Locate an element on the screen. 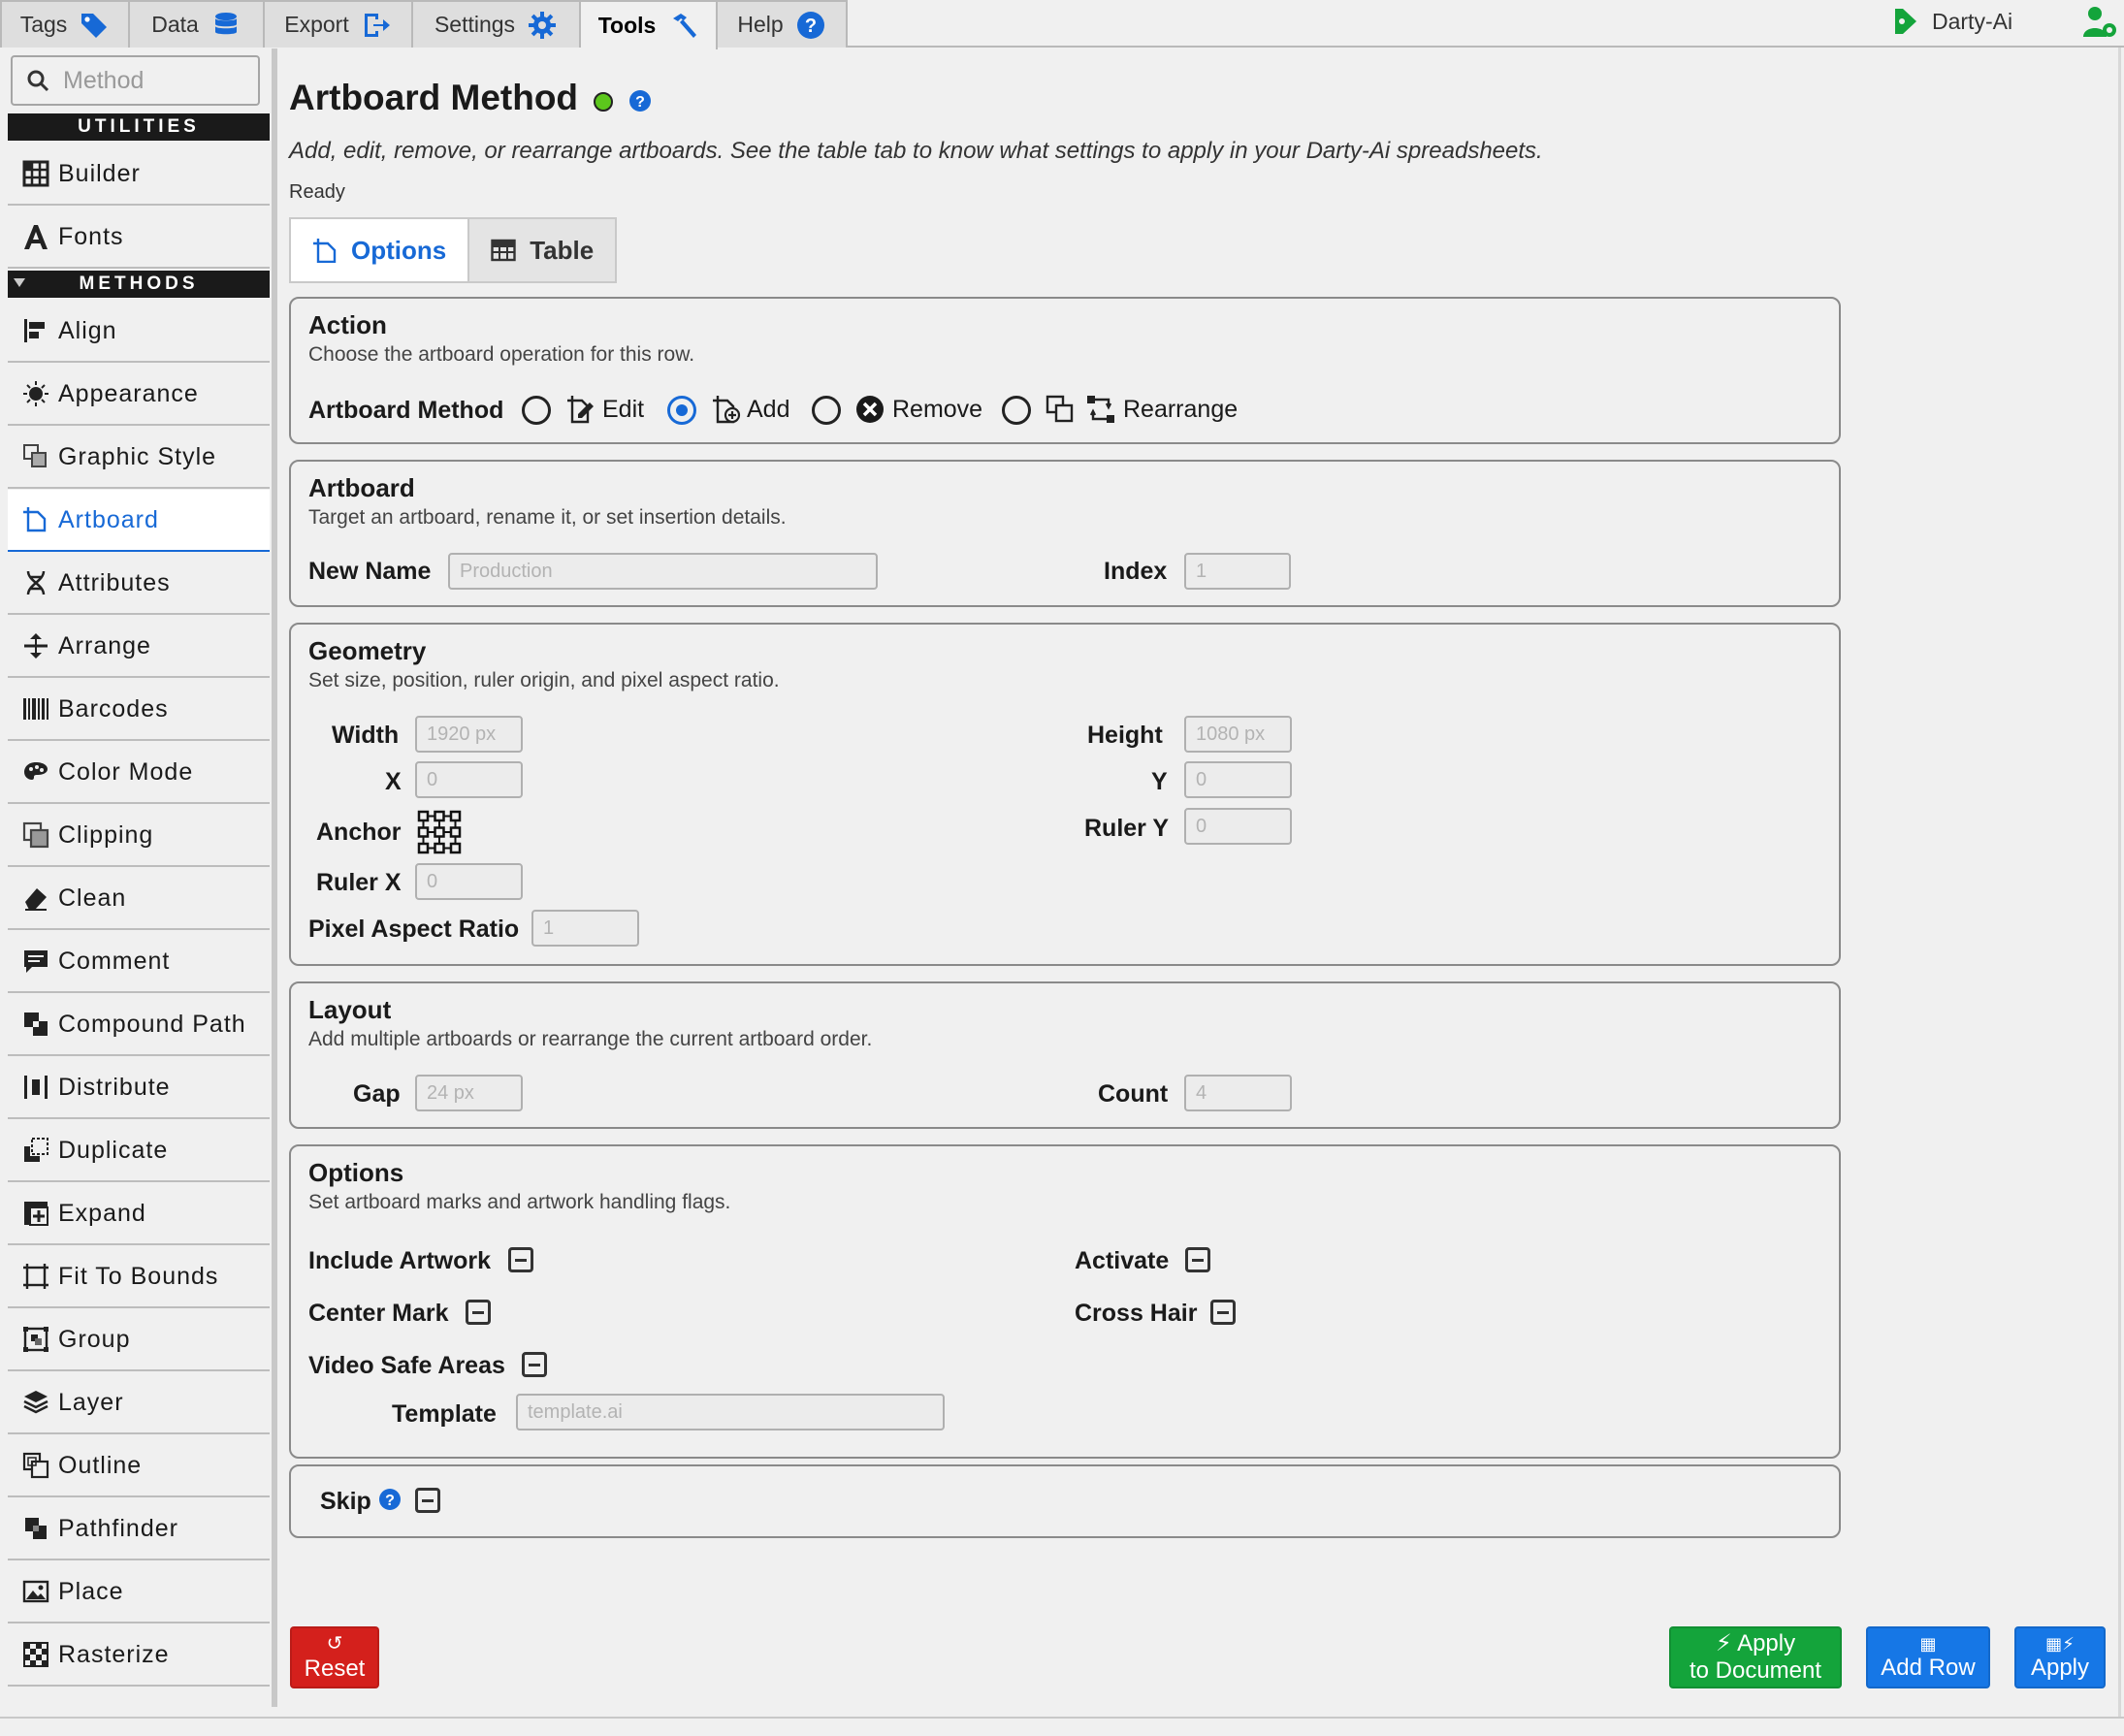  tab-options: Options is located at coordinates (380, 250).